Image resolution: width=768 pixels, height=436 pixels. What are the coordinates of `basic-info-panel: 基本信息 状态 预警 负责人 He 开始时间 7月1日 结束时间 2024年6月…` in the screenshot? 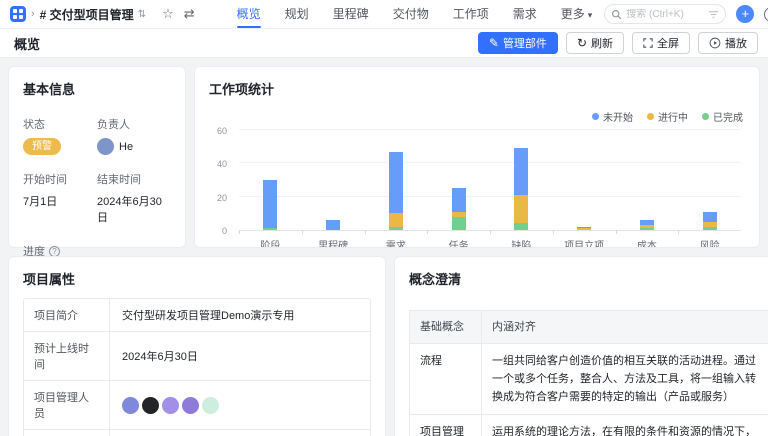 It's located at (97, 173).